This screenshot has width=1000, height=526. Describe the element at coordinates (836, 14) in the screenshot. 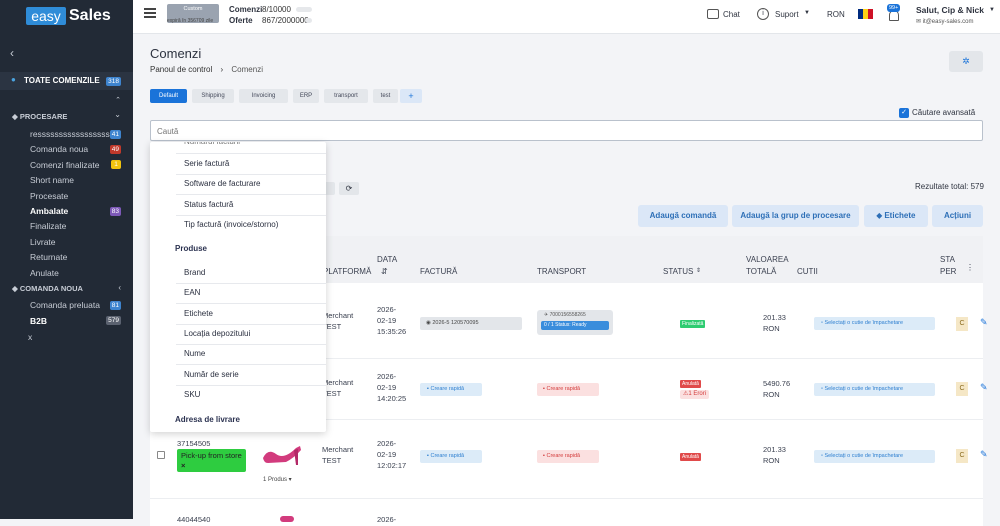

I see `currency-selector: RON` at that location.